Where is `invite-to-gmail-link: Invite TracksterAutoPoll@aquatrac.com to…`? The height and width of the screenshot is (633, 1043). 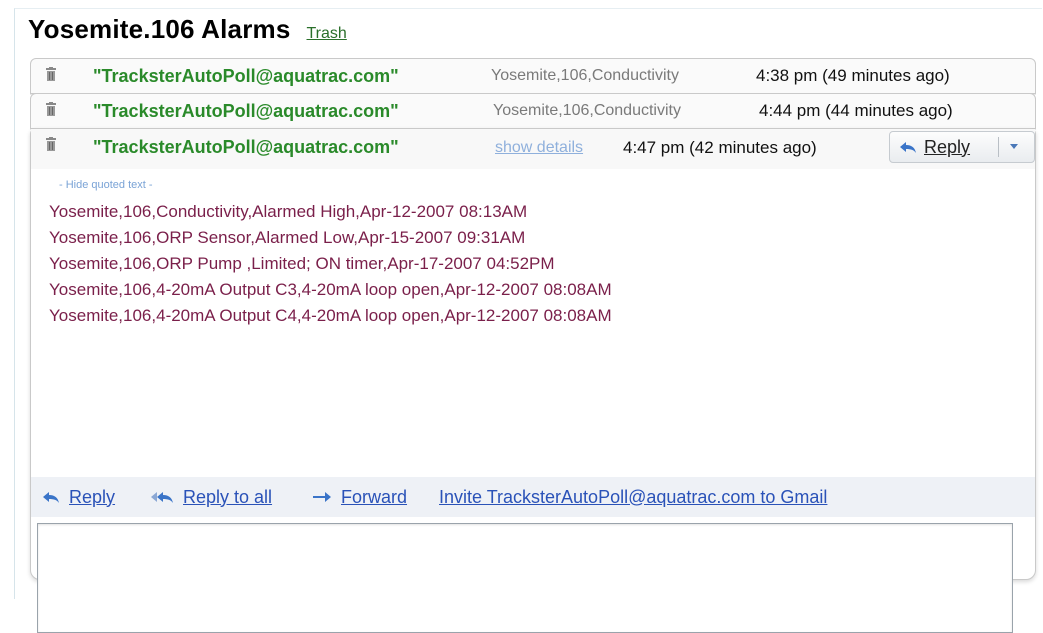 invite-to-gmail-link: Invite TracksterAutoPoll@aquatrac.com to… is located at coordinates (633, 497).